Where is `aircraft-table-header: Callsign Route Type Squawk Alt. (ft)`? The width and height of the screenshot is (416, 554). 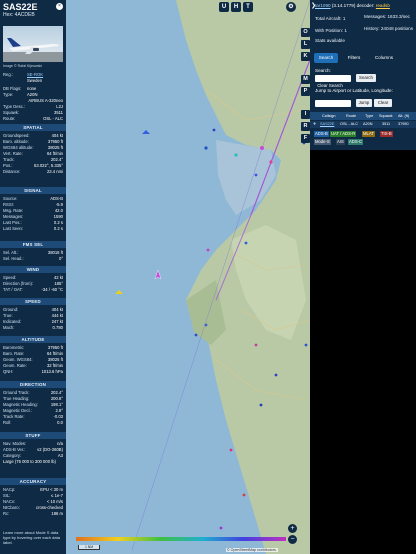
aircraft-table-header: Callsign Route Type Squawk Alt. (ft) is located at coordinates (363, 116).